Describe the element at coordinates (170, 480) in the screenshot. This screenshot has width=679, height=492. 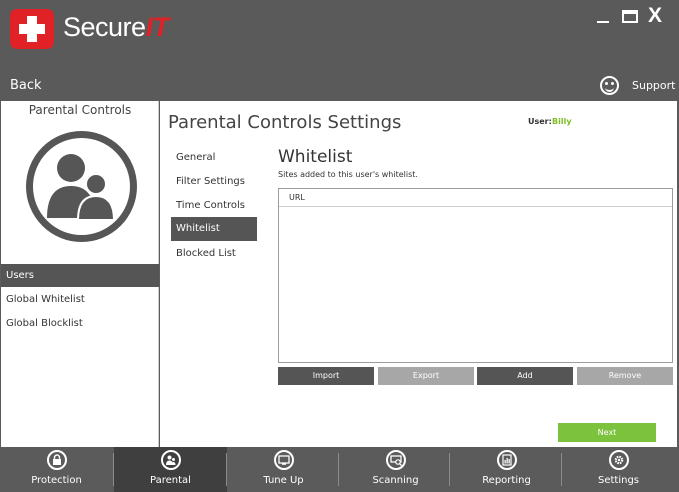
I see `nav-label: Parental` at that location.